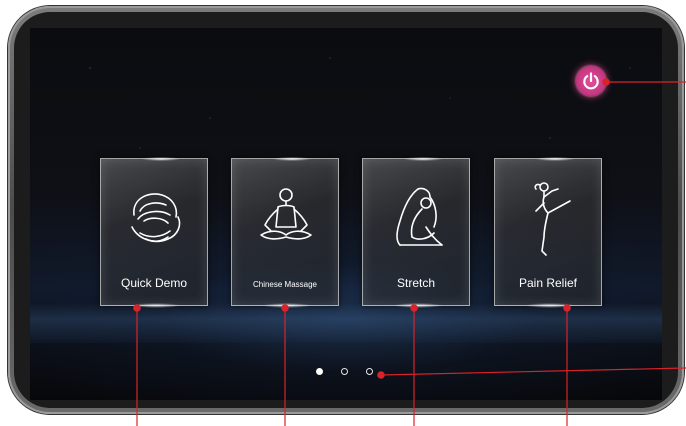 The image size is (686, 426). Describe the element at coordinates (415, 283) in the screenshot. I see `card-label: Stretch` at that location.